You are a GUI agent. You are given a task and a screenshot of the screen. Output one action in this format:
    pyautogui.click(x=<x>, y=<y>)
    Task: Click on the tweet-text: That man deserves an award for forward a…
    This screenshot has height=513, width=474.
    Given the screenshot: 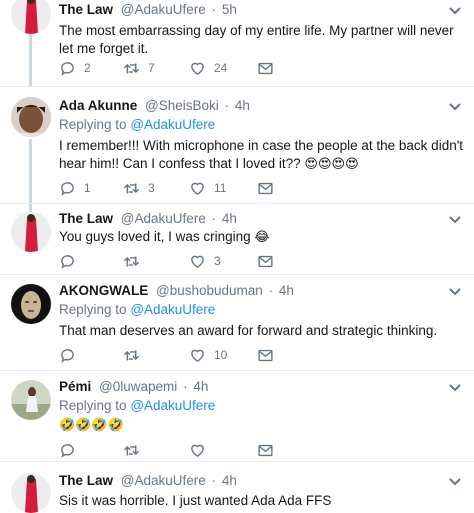 What is the action you would take?
    pyautogui.click(x=248, y=330)
    